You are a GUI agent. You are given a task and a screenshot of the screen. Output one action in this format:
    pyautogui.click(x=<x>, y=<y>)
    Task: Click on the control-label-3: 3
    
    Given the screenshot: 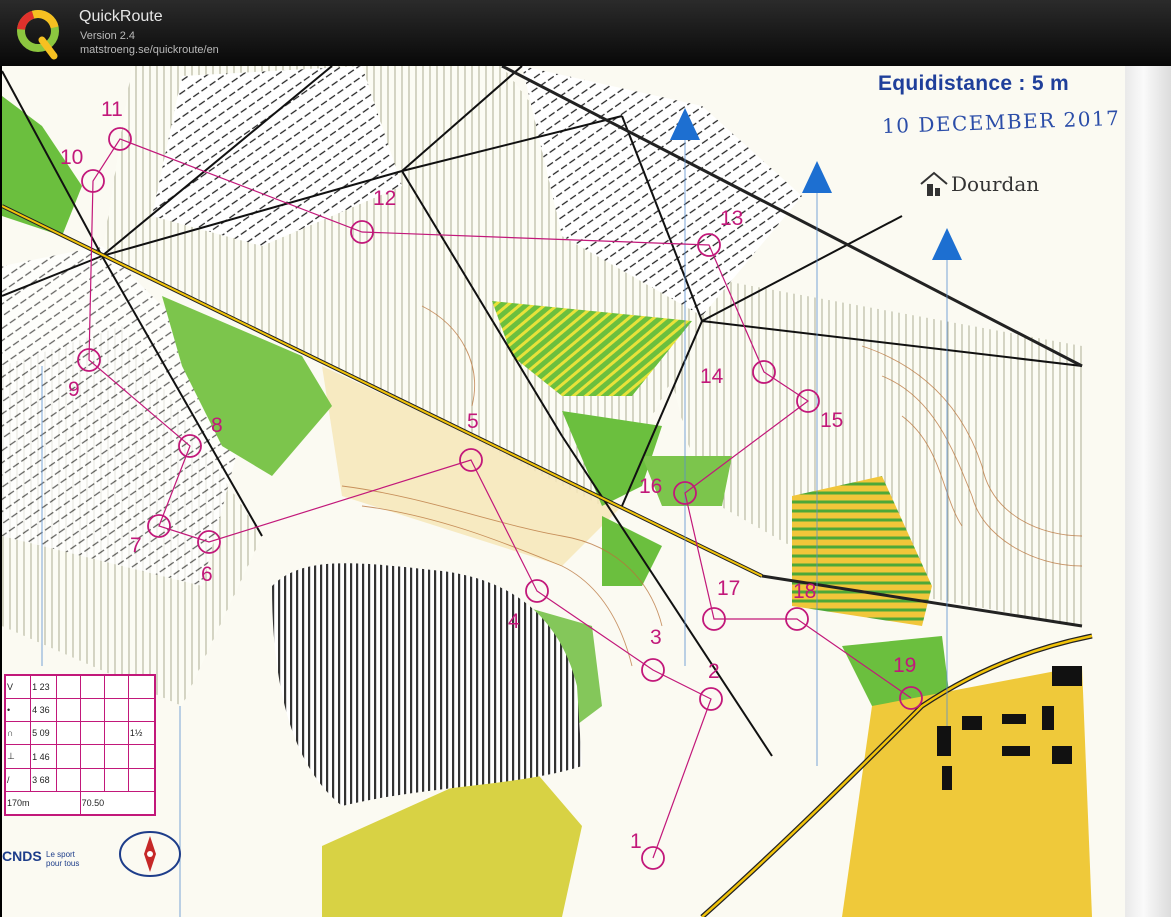 What is the action you would take?
    pyautogui.click(x=656, y=637)
    